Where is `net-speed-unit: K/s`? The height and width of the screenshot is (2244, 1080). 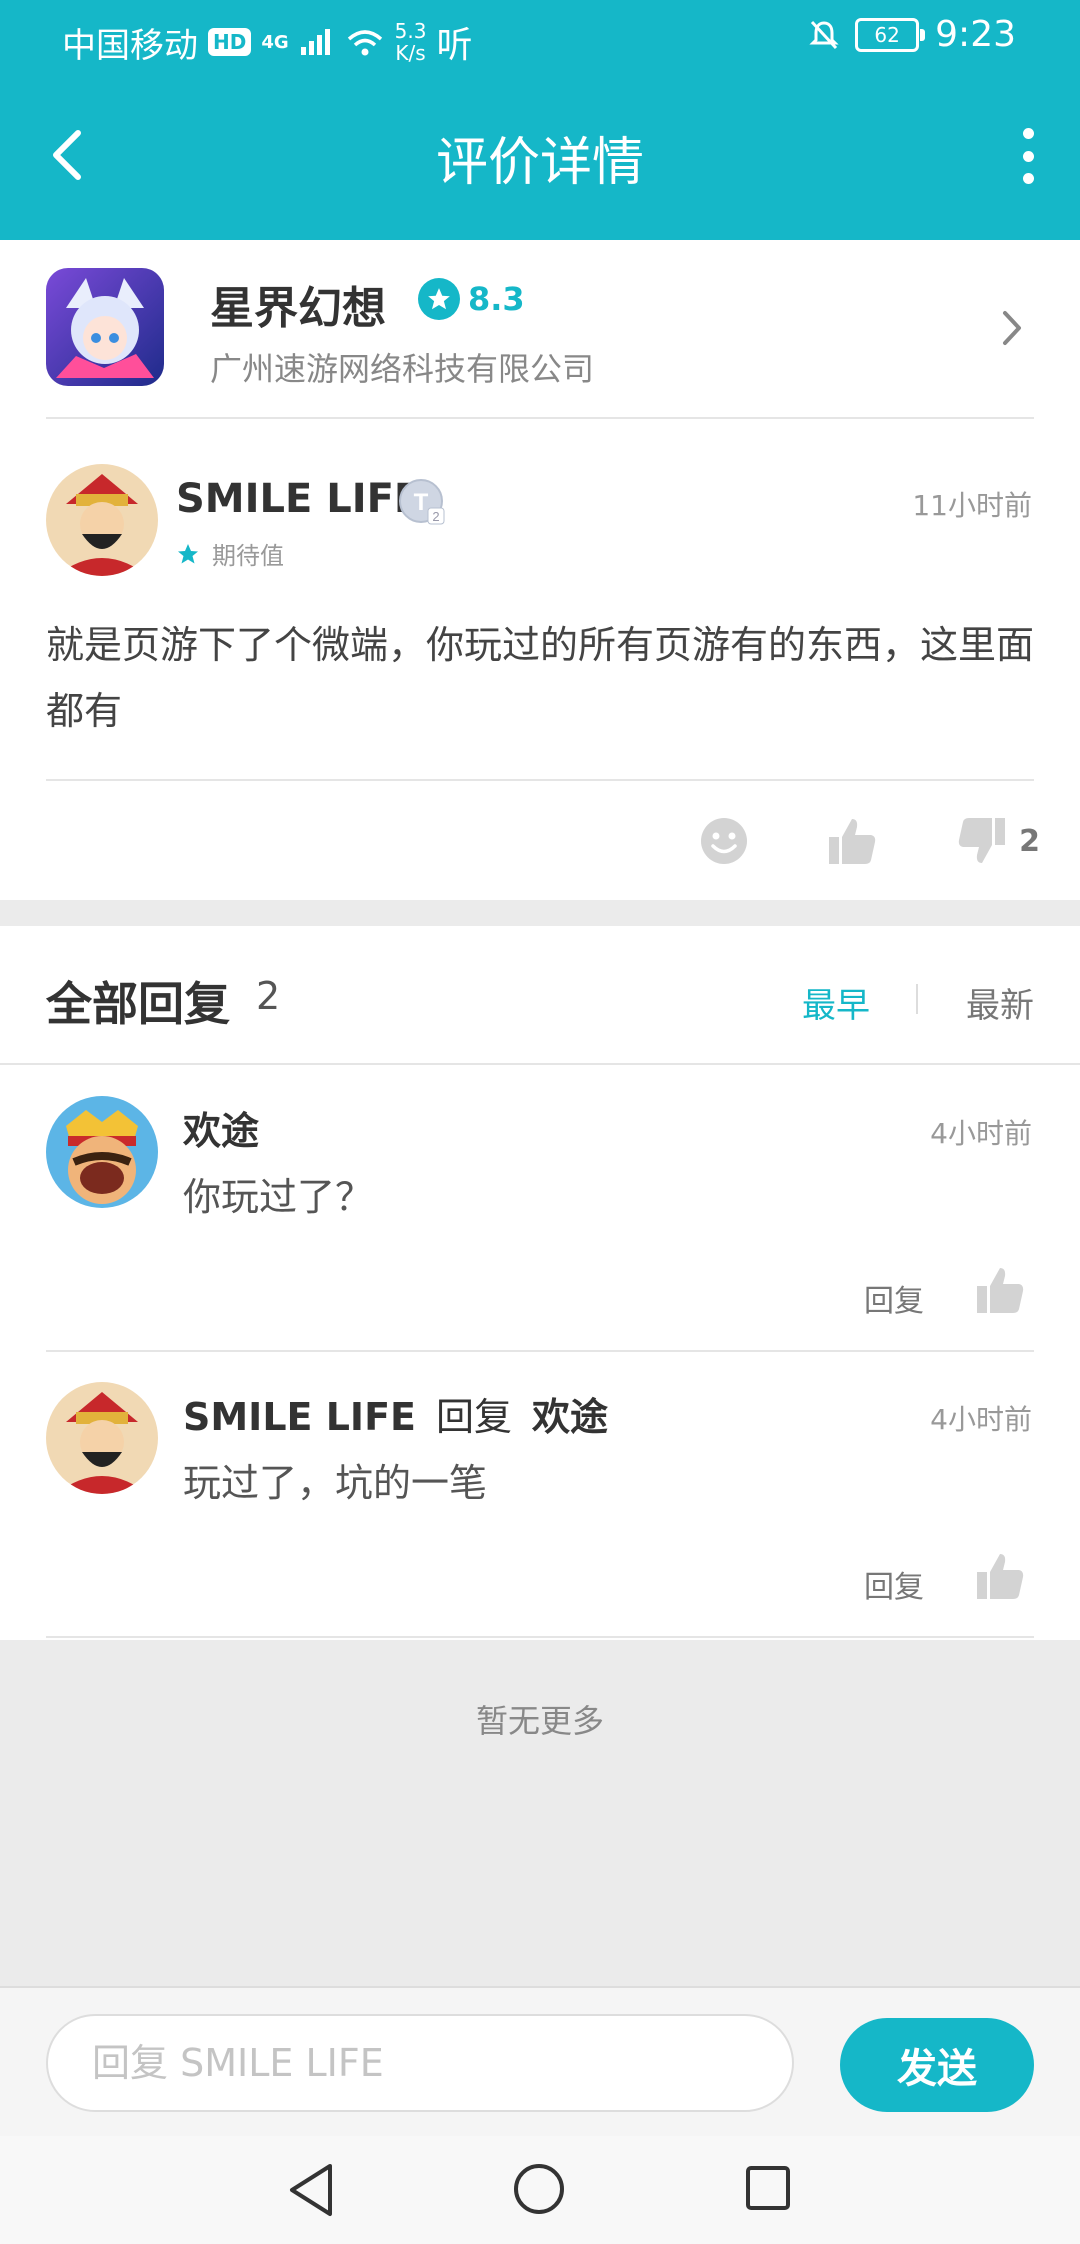
net-speed-unit: K/s is located at coordinates (410, 53).